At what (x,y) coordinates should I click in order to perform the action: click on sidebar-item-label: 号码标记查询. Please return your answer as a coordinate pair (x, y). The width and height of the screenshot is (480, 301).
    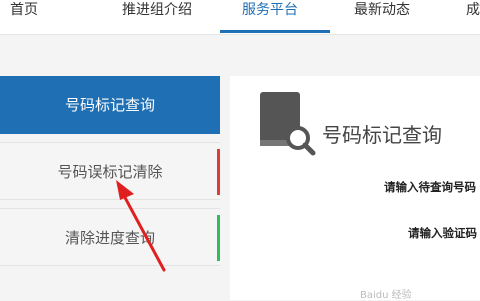
    Looking at the image, I should click on (109, 105).